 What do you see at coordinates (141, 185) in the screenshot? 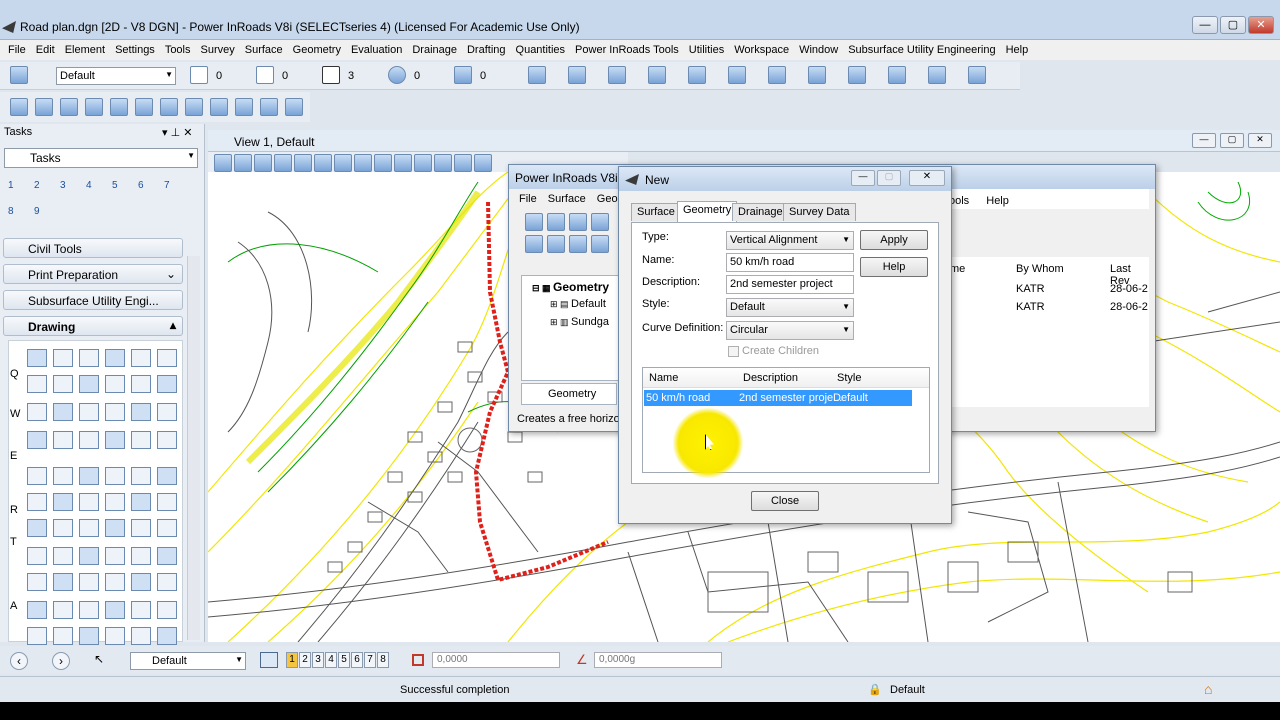
I see `view-number-6: 6` at bounding box center [141, 185].